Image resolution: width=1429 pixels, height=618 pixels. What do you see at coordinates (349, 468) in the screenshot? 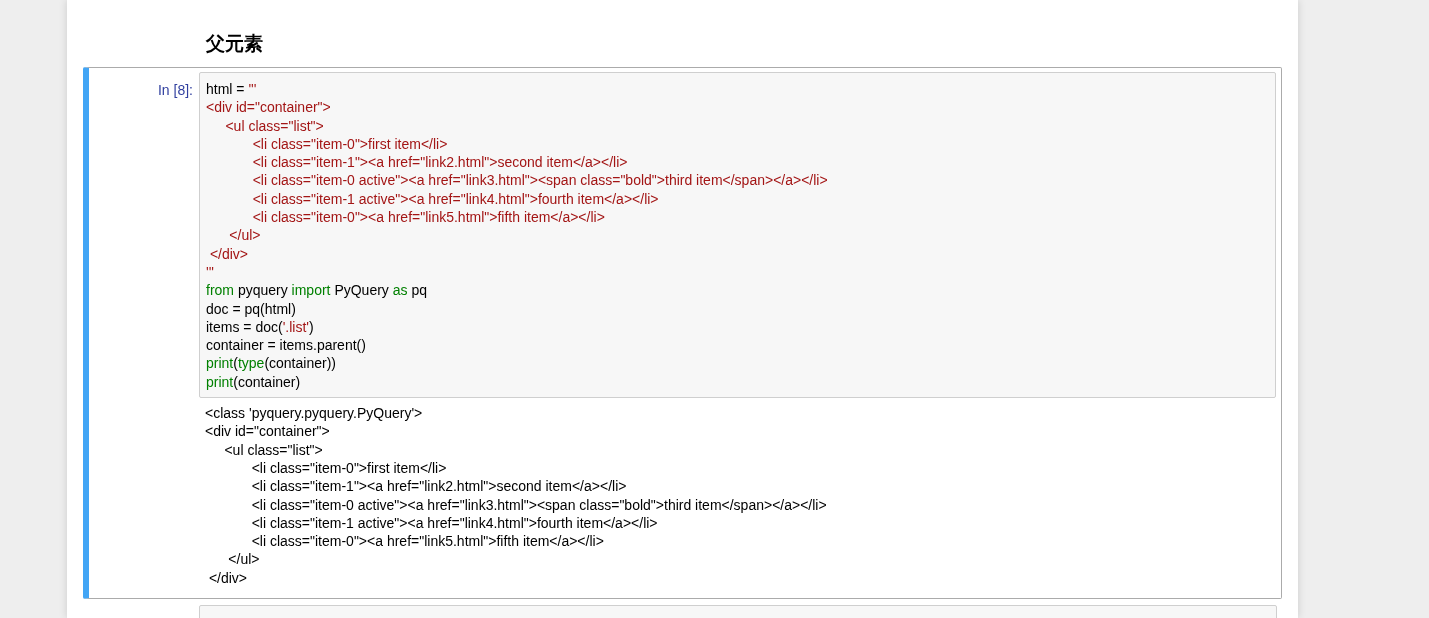
I see `output-line: <li class="item-0">first item</li>` at bounding box center [349, 468].